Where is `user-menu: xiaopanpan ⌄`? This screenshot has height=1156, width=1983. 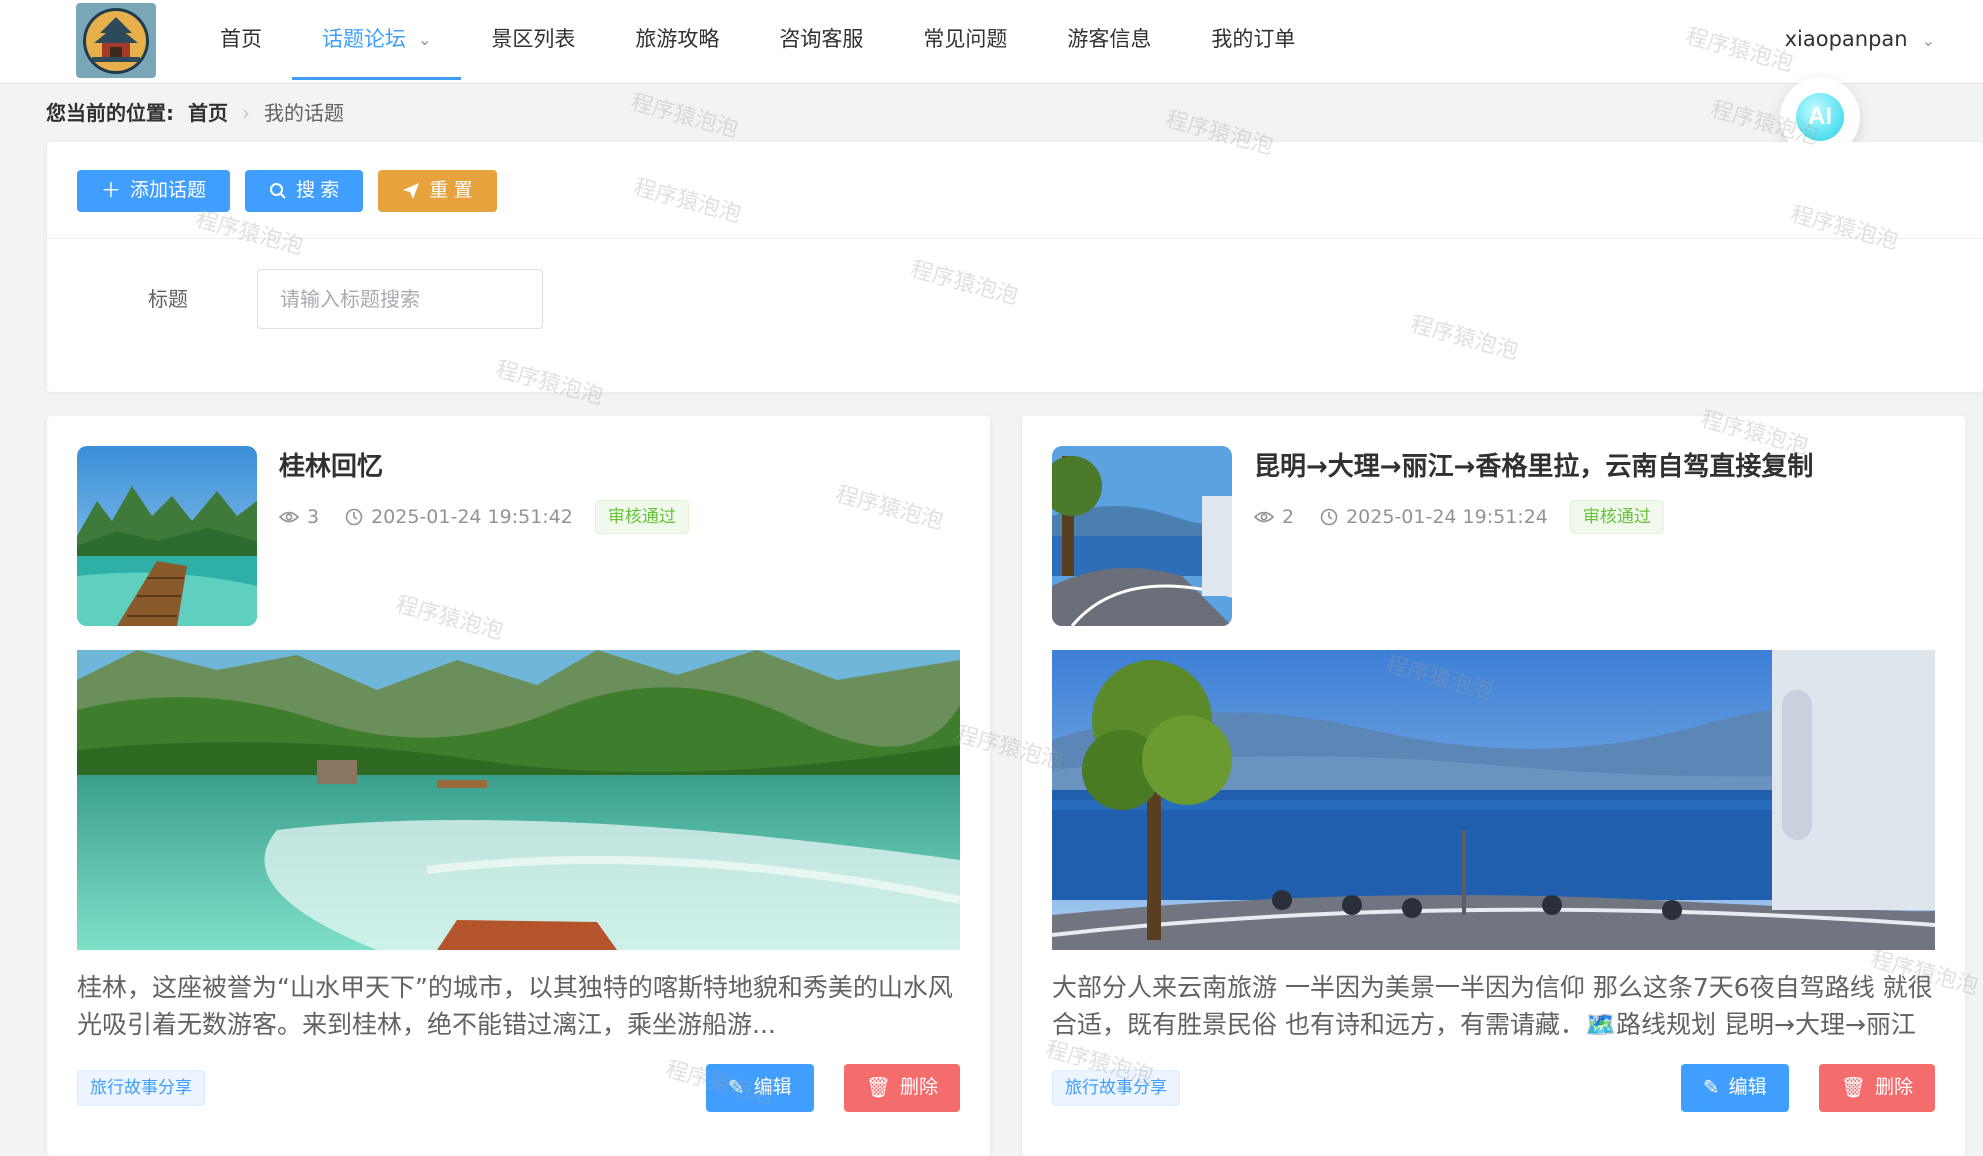 user-menu: xiaopanpan ⌄ is located at coordinates (1860, 40).